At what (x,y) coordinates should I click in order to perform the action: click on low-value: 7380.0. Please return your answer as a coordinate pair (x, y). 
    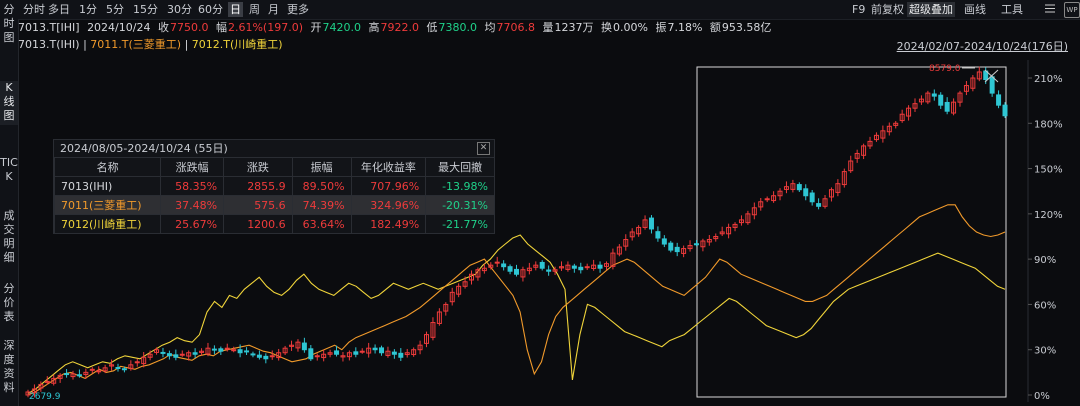
    Looking at the image, I should click on (458, 27).